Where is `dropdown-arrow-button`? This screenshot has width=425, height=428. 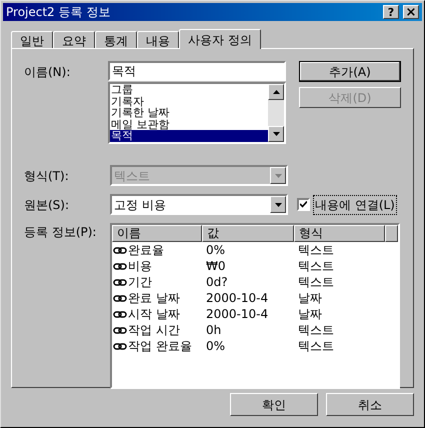 dropdown-arrow-button is located at coordinates (278, 204).